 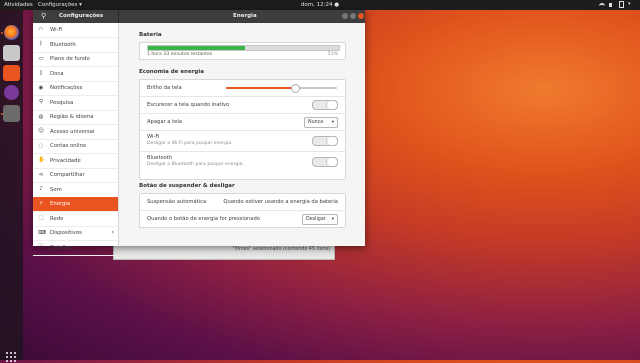 I want to click on battery-level-bar, so click(x=243, y=48).